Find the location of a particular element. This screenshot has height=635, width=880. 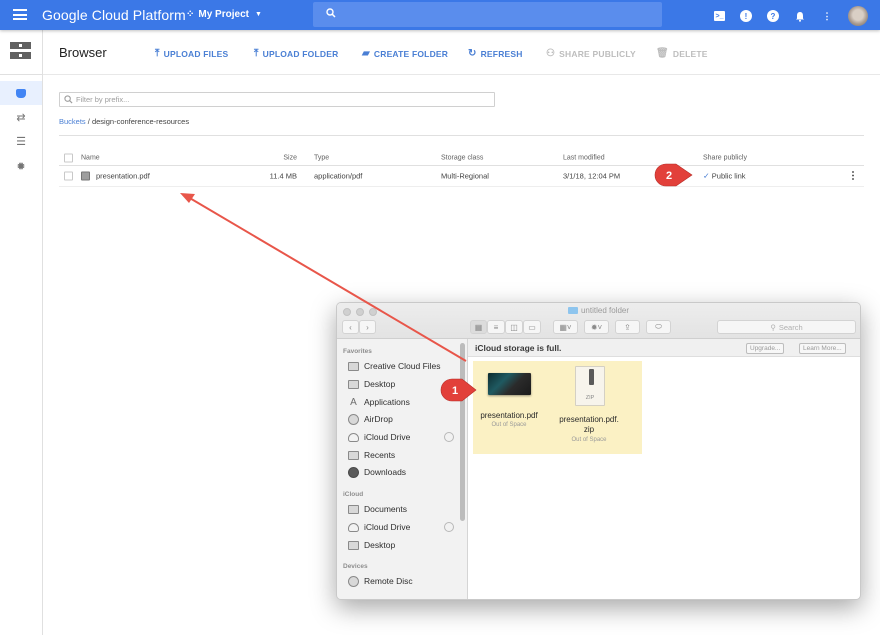

bucket-icon is located at coordinates (21, 93).